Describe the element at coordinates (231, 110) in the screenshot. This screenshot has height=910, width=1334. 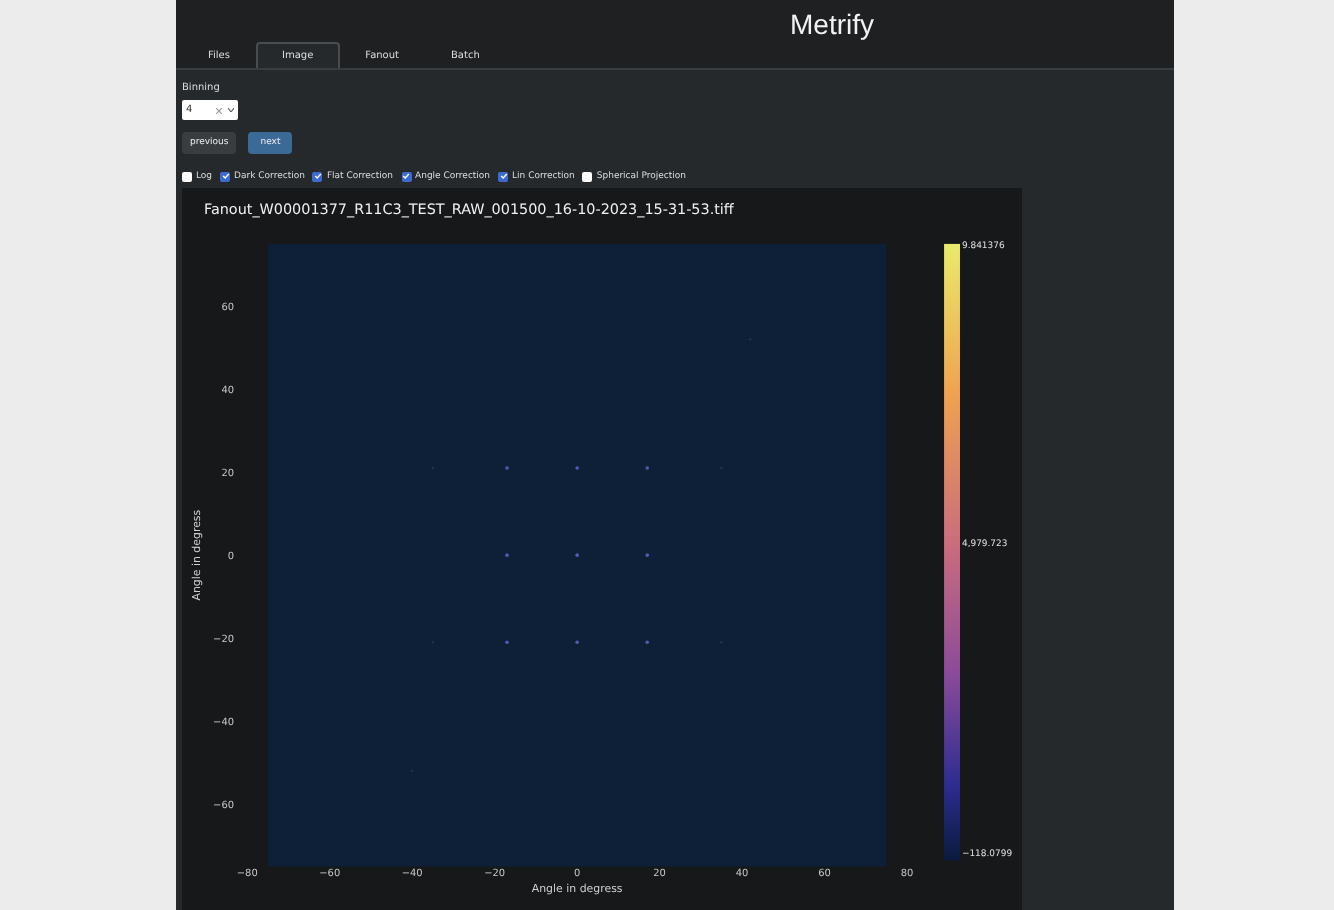
I see `caret-icon` at that location.